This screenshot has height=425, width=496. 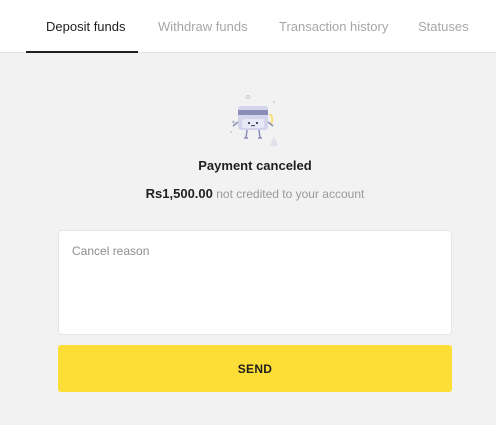 I want to click on payment-status-title: Payment canceled, so click(x=255, y=165).